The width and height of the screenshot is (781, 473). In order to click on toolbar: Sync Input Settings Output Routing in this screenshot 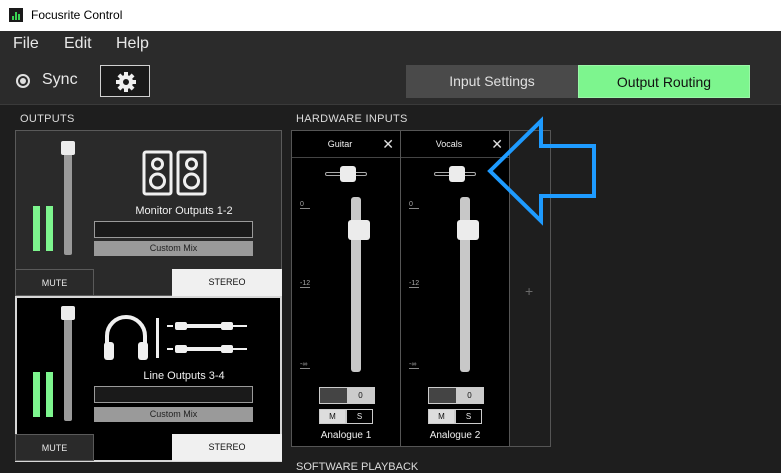, I will do `click(390, 81)`.